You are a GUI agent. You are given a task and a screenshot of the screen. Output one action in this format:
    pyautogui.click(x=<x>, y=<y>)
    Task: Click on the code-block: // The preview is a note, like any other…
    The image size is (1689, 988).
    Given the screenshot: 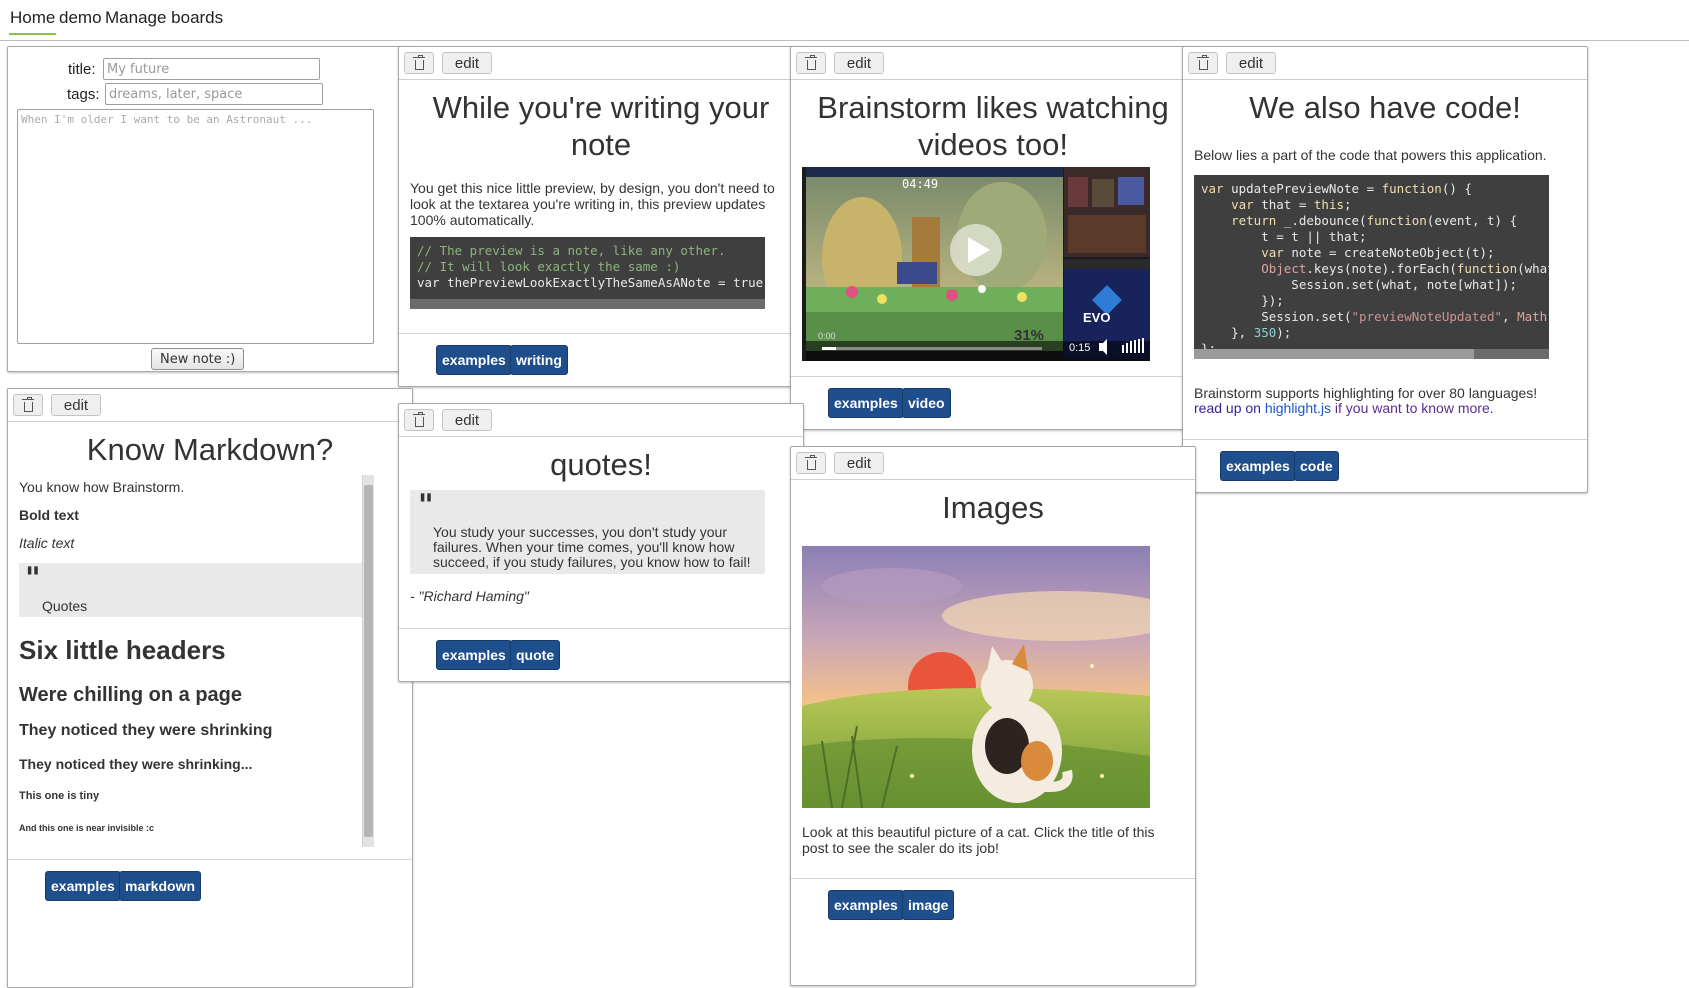 What is the action you would take?
    pyautogui.click(x=587, y=273)
    